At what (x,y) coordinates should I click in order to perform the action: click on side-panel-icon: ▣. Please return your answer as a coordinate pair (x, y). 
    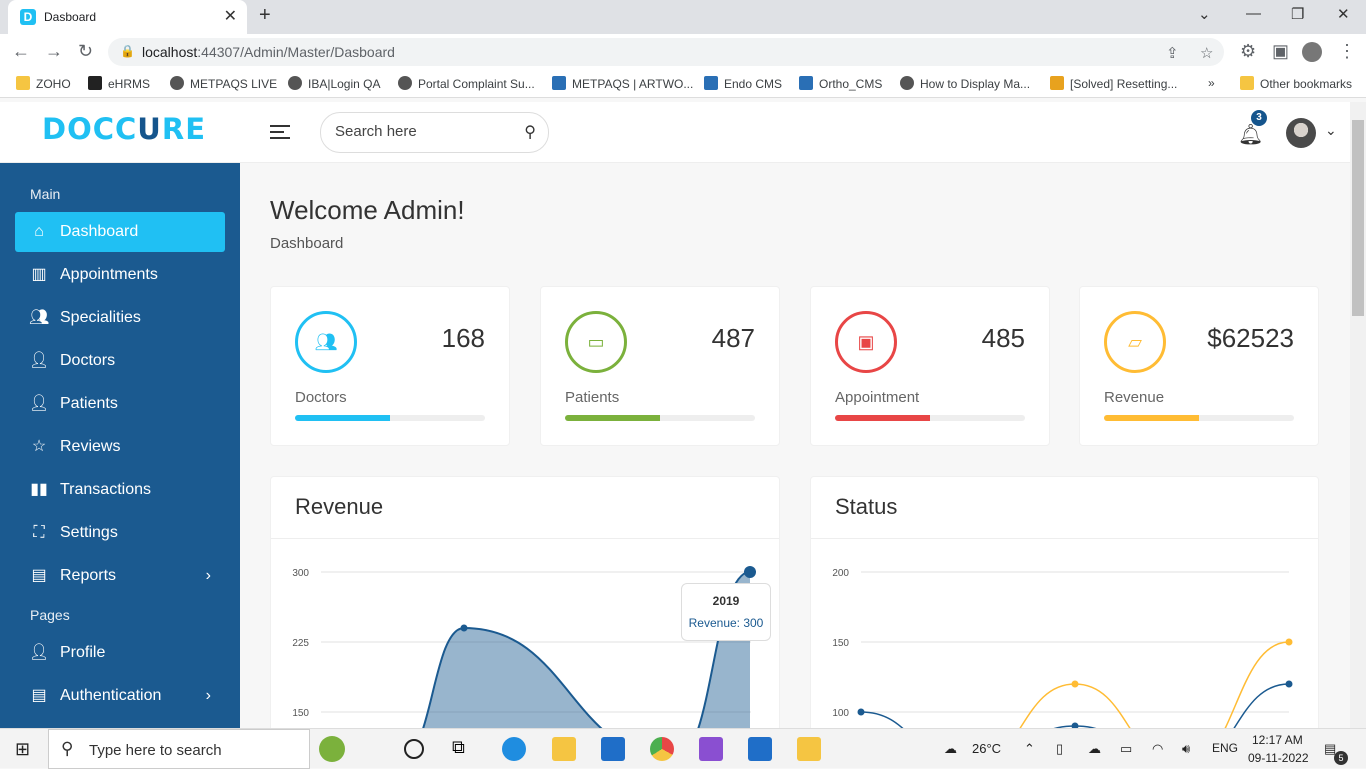
    Looking at the image, I should click on (1280, 51).